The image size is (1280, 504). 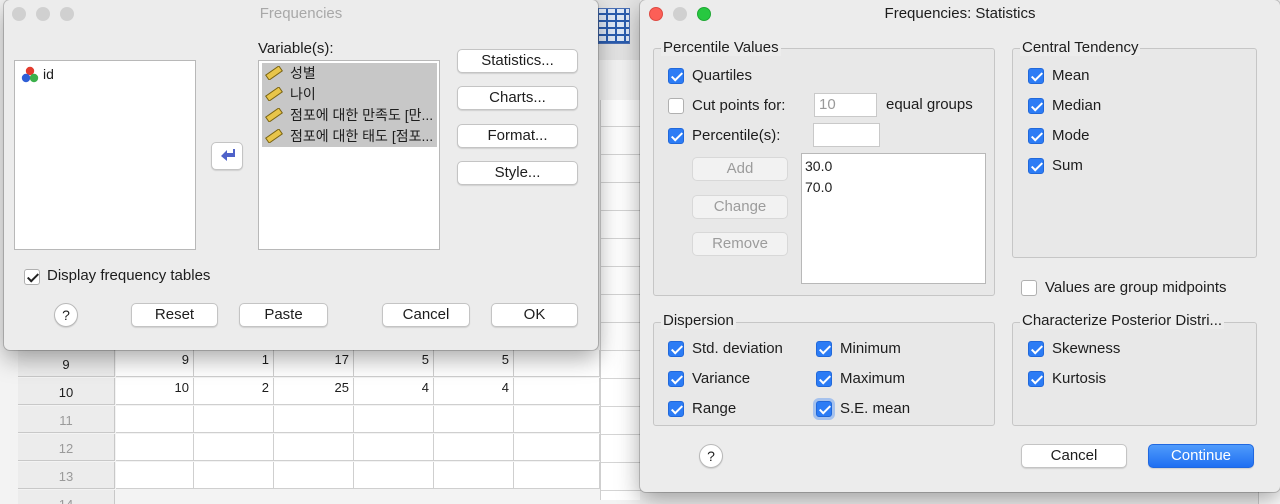 I want to click on row-number: 10, so click(x=66, y=391).